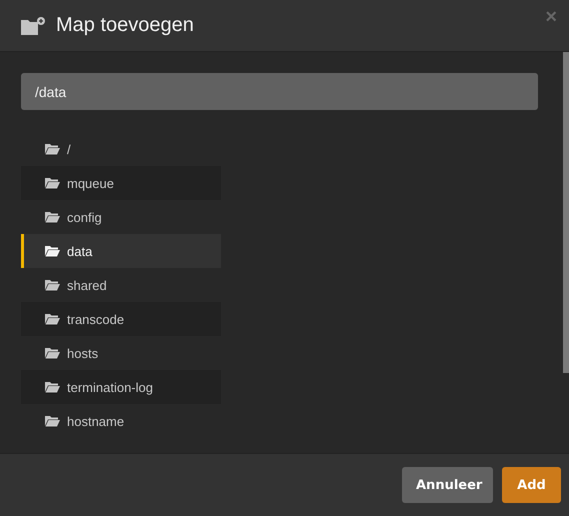 The image size is (569, 516). What do you see at coordinates (121, 353) in the screenshot?
I see `folder-item: hosts` at bounding box center [121, 353].